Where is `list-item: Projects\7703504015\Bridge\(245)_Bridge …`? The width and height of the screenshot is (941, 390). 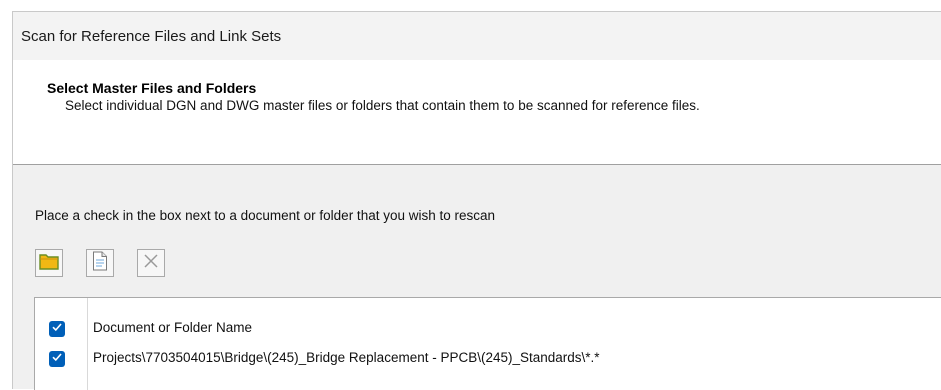 list-item: Projects\7703504015\Bridge\(245)_Bridge … is located at coordinates (488, 358).